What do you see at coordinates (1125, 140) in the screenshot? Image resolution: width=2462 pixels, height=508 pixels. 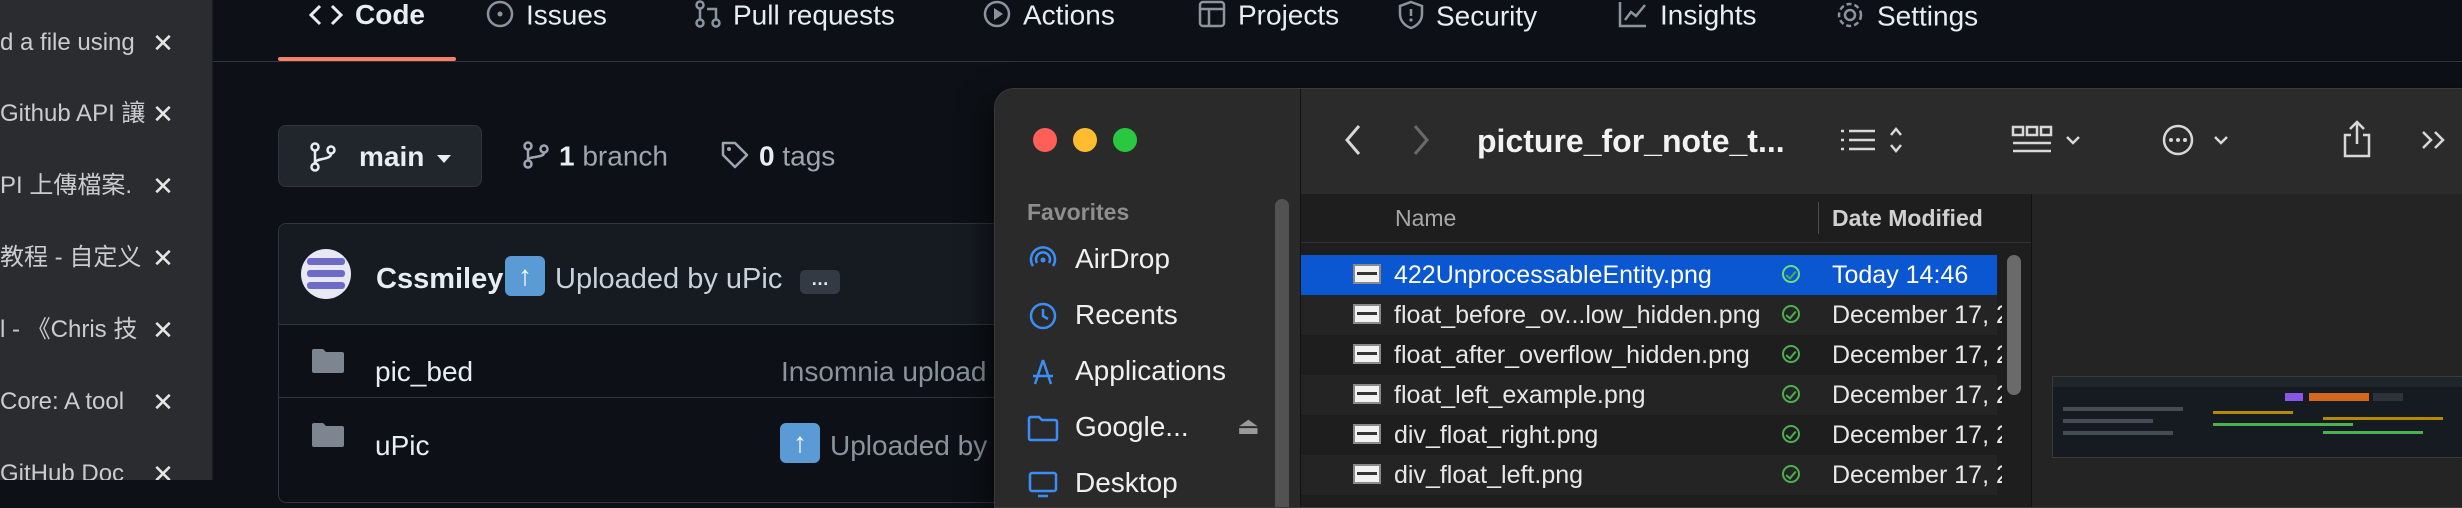 I see `window-zoom-button` at bounding box center [1125, 140].